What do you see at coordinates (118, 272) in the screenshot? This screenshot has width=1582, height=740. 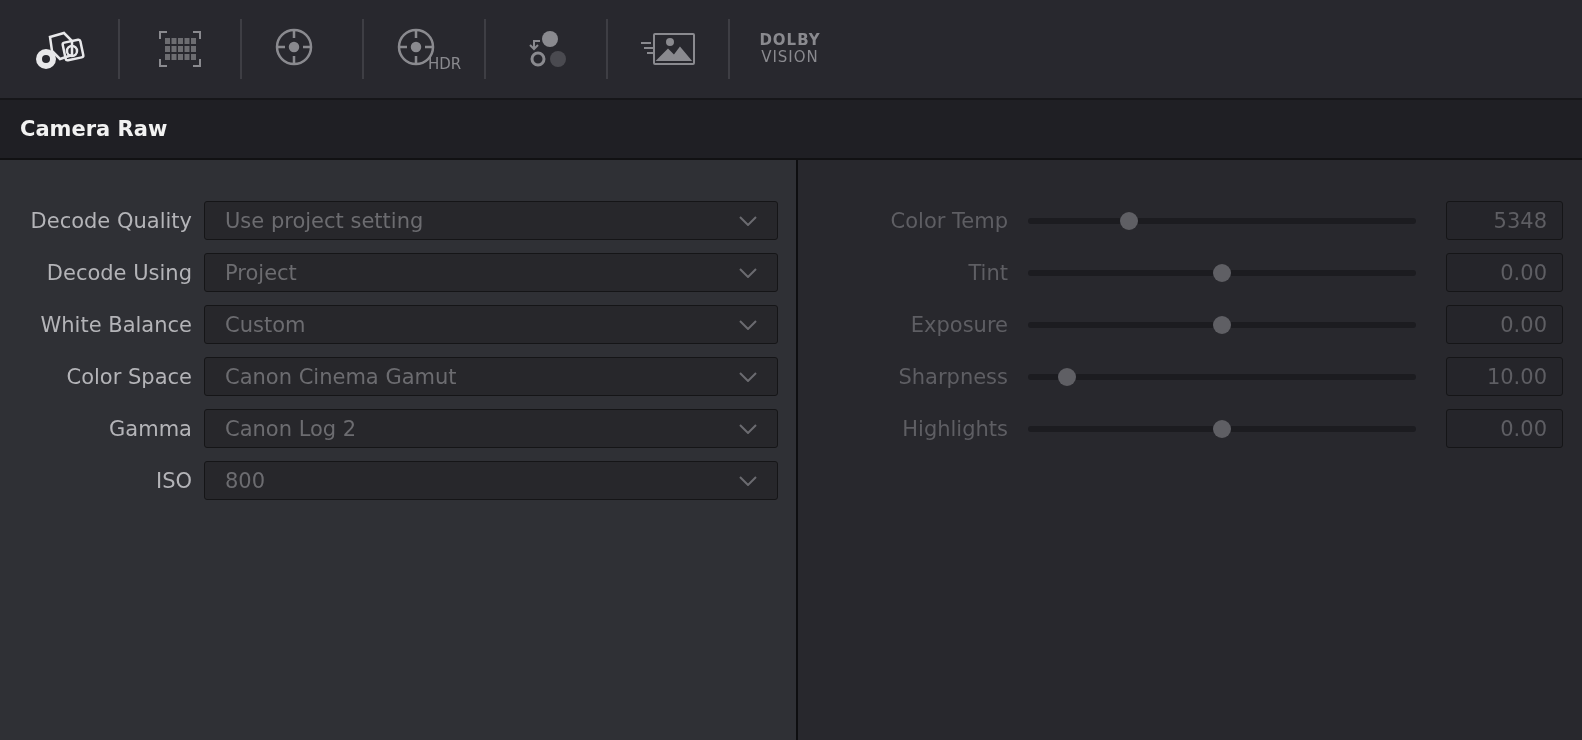 I see `setting-label: Decode Using` at bounding box center [118, 272].